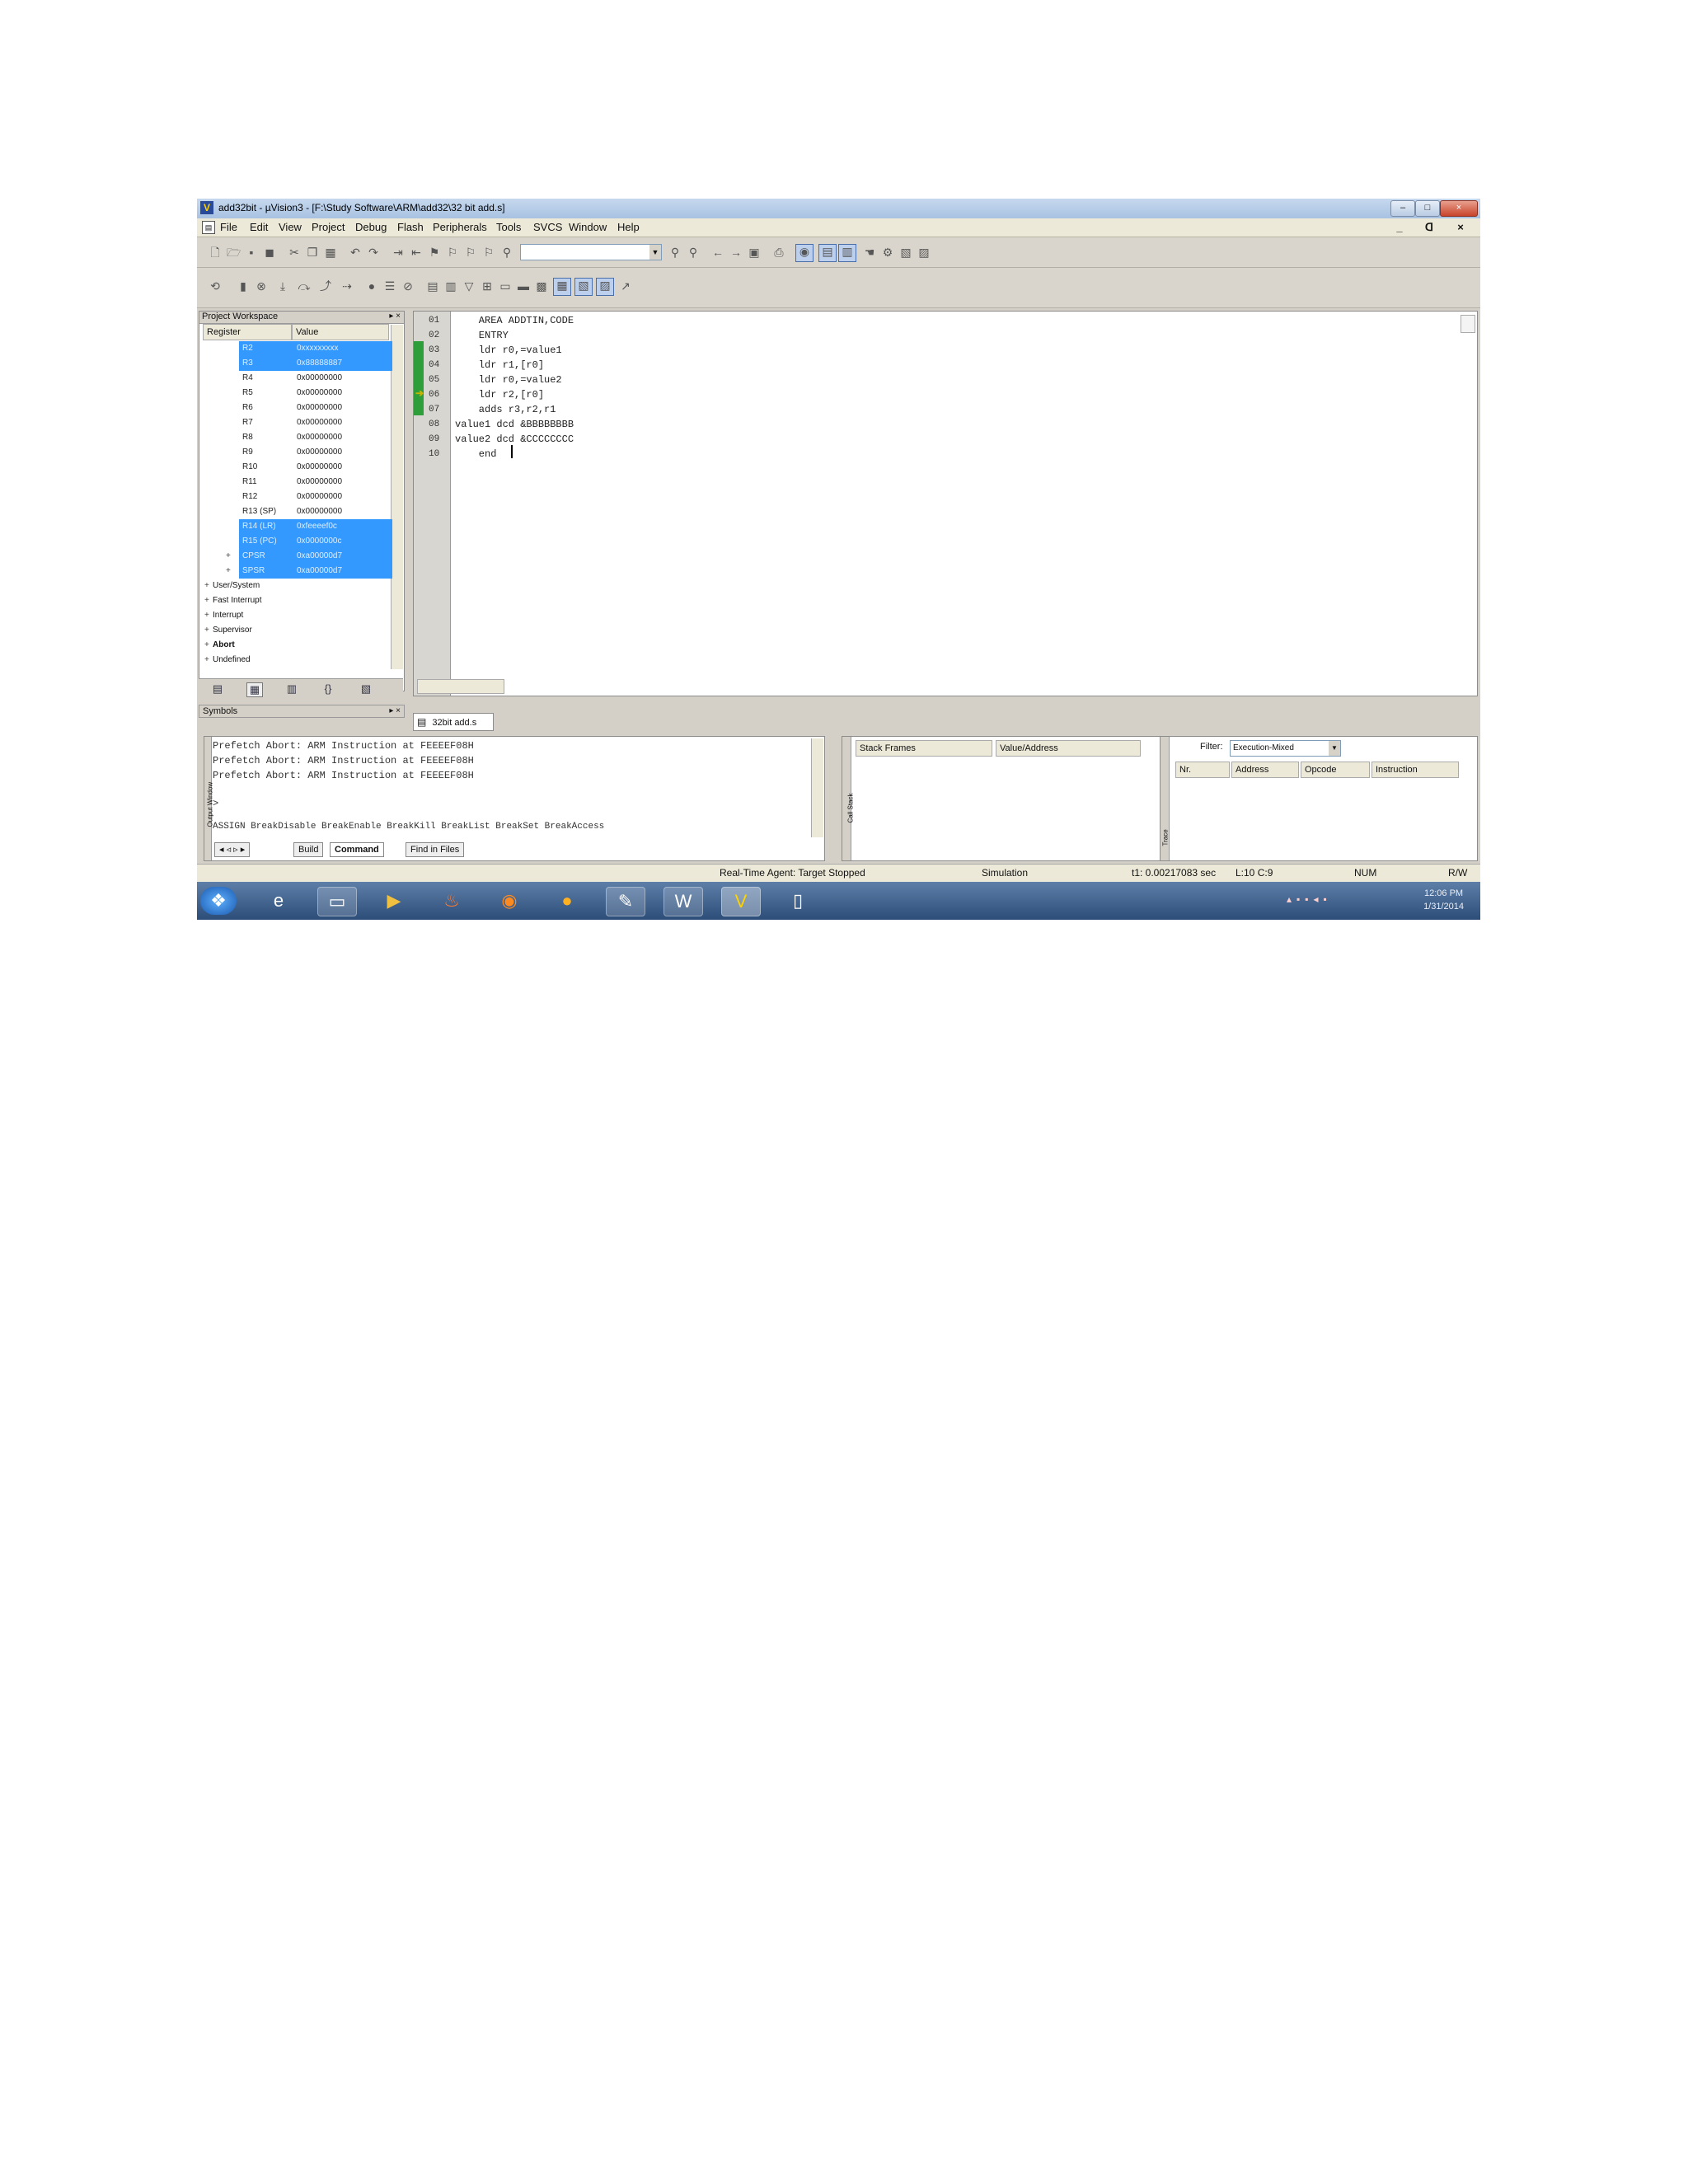  I want to click on symbols-panel: Symbols ▸ ×, so click(302, 711).